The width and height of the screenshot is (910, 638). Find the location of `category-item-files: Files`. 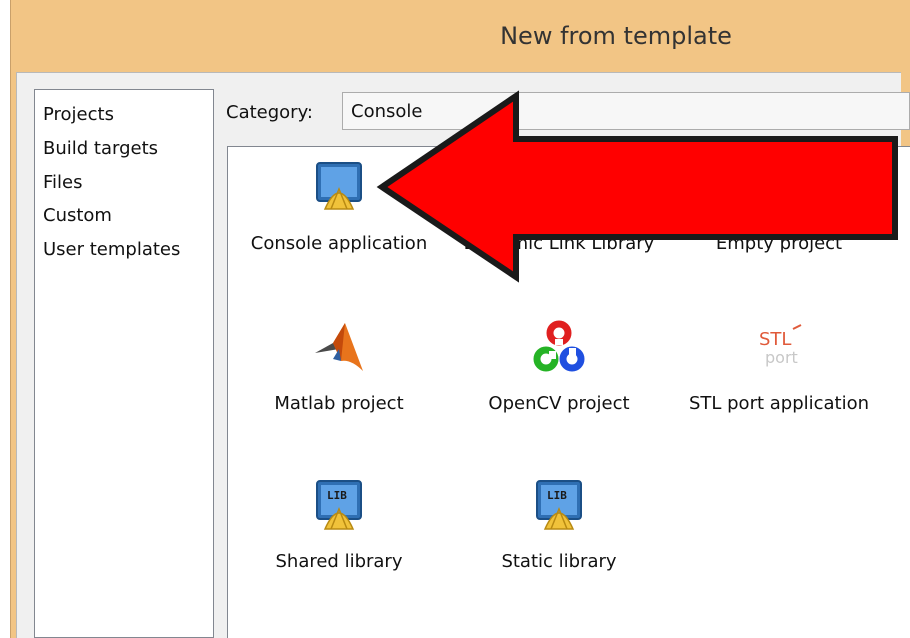

category-item-files: Files is located at coordinates (63, 183).